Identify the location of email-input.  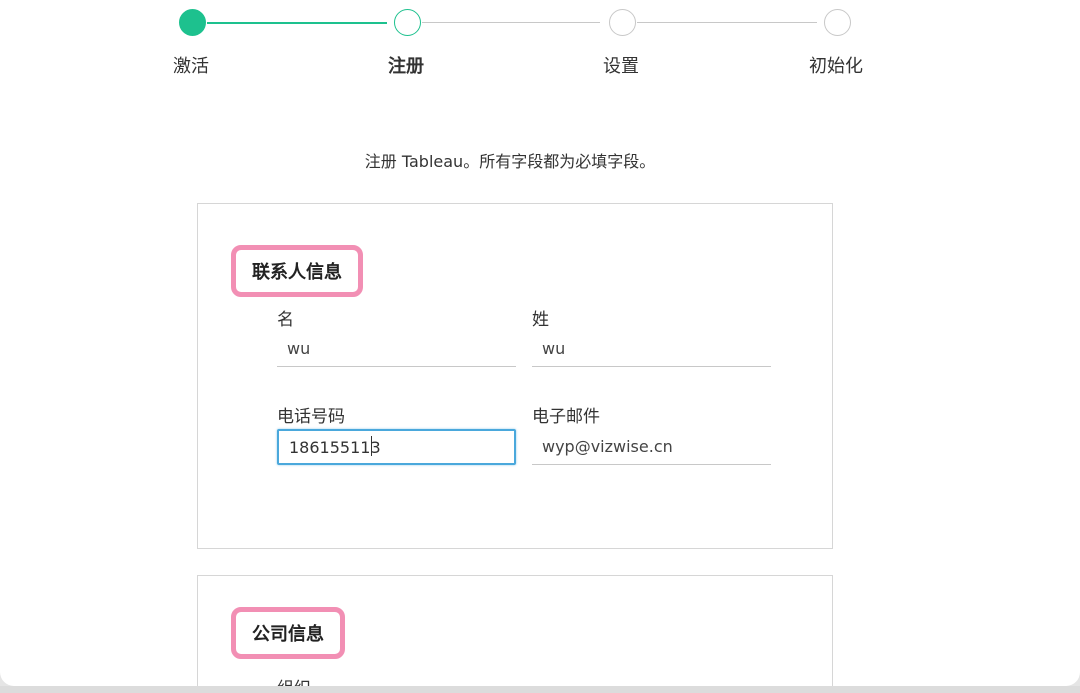
(651, 447).